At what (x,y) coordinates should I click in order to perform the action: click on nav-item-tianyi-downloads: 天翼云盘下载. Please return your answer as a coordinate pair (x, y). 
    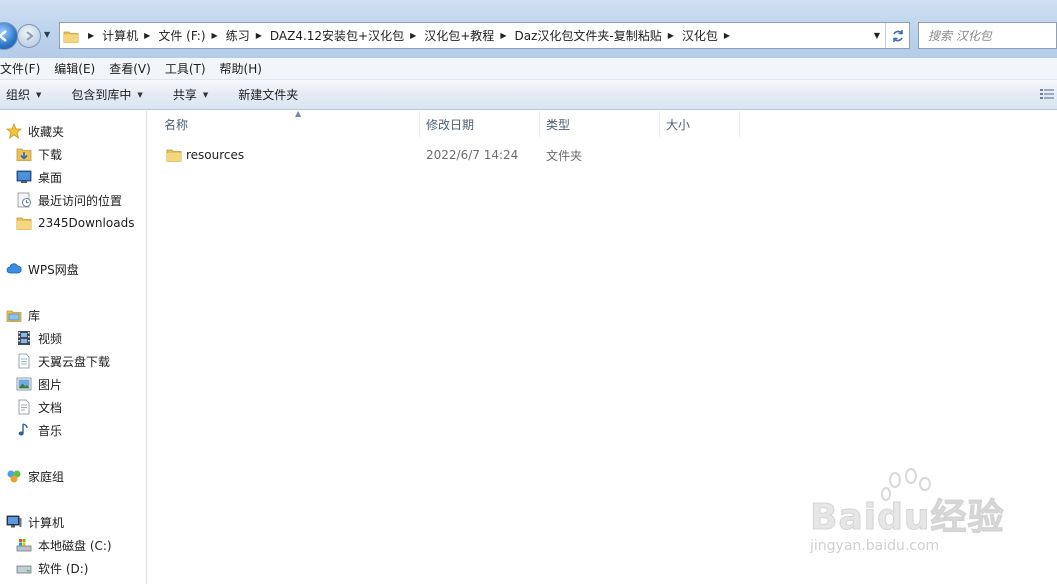
    Looking at the image, I should click on (63, 361).